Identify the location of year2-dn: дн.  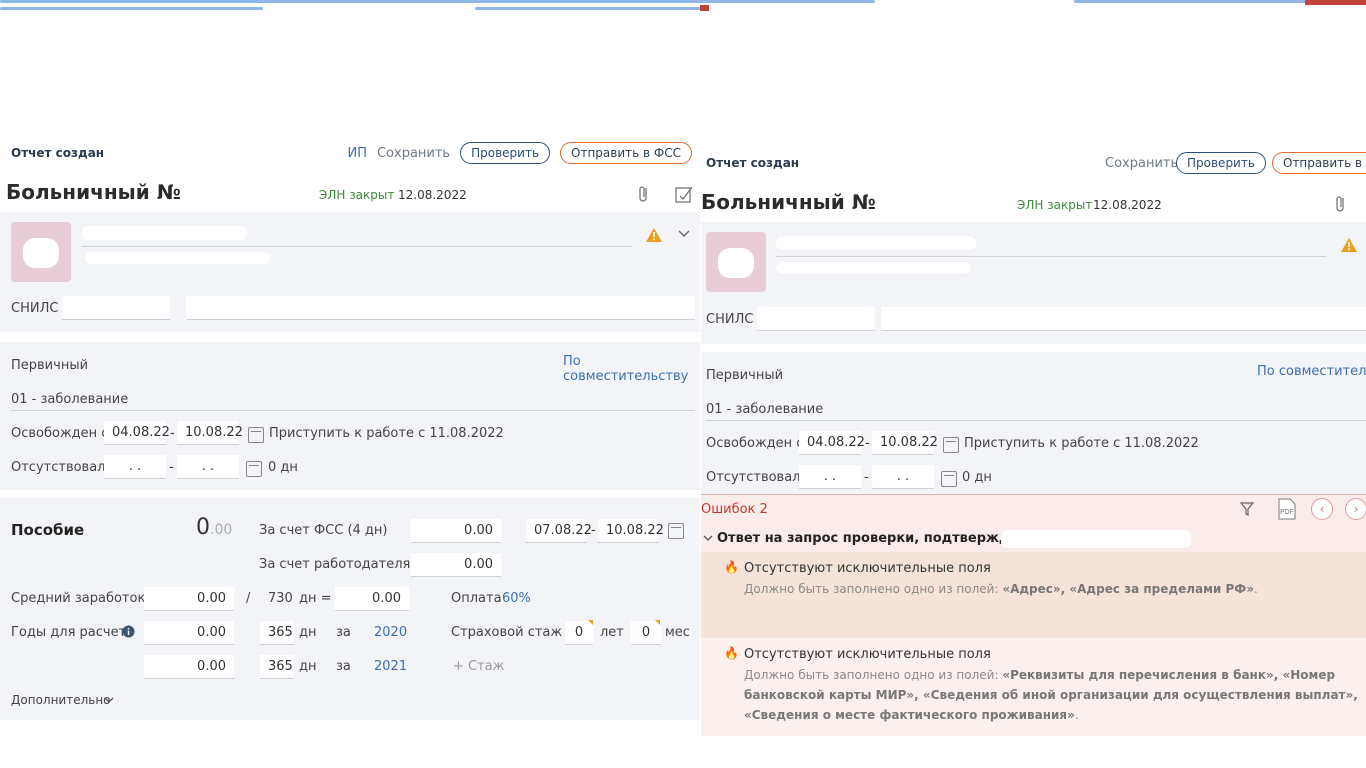
(308, 666).